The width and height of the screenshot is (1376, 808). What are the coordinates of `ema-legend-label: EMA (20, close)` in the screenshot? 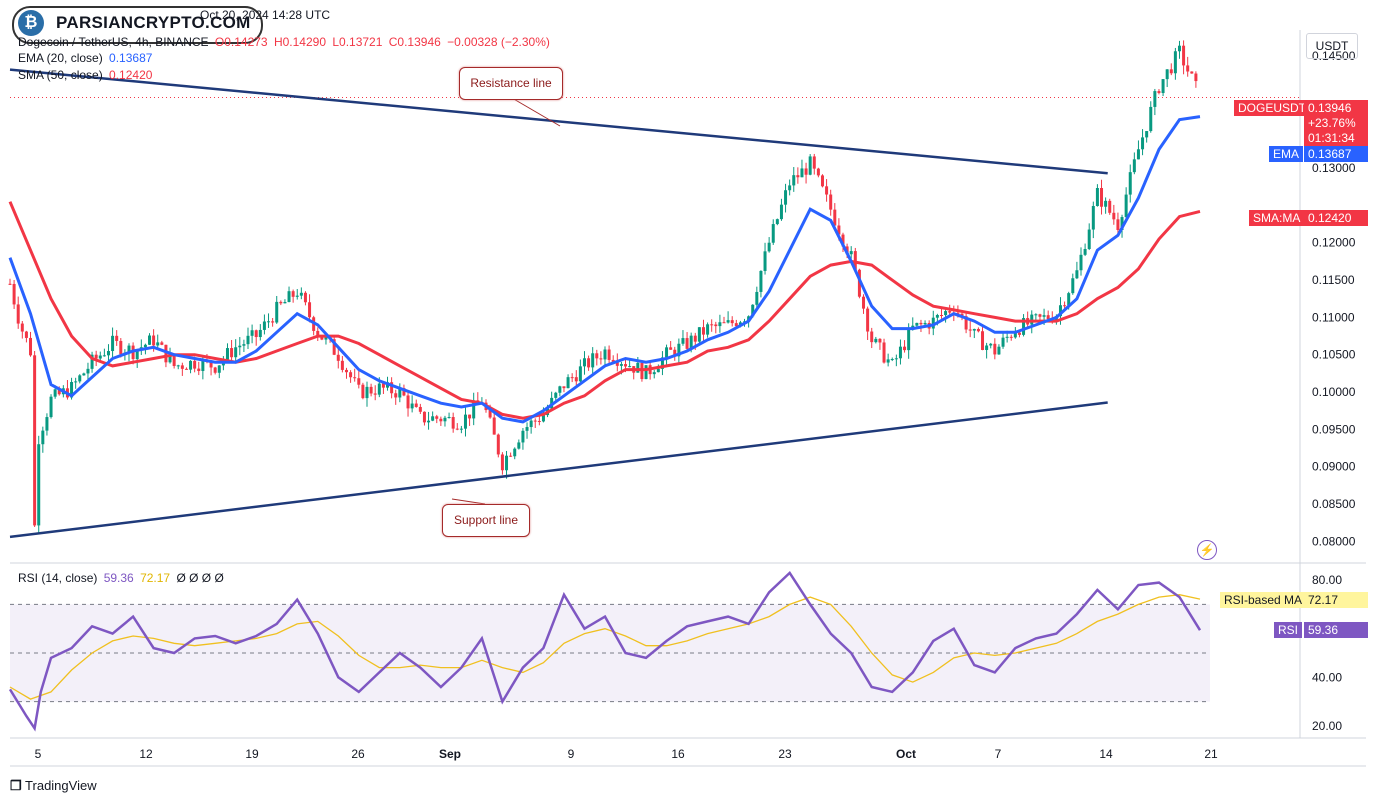 It's located at (60, 58).